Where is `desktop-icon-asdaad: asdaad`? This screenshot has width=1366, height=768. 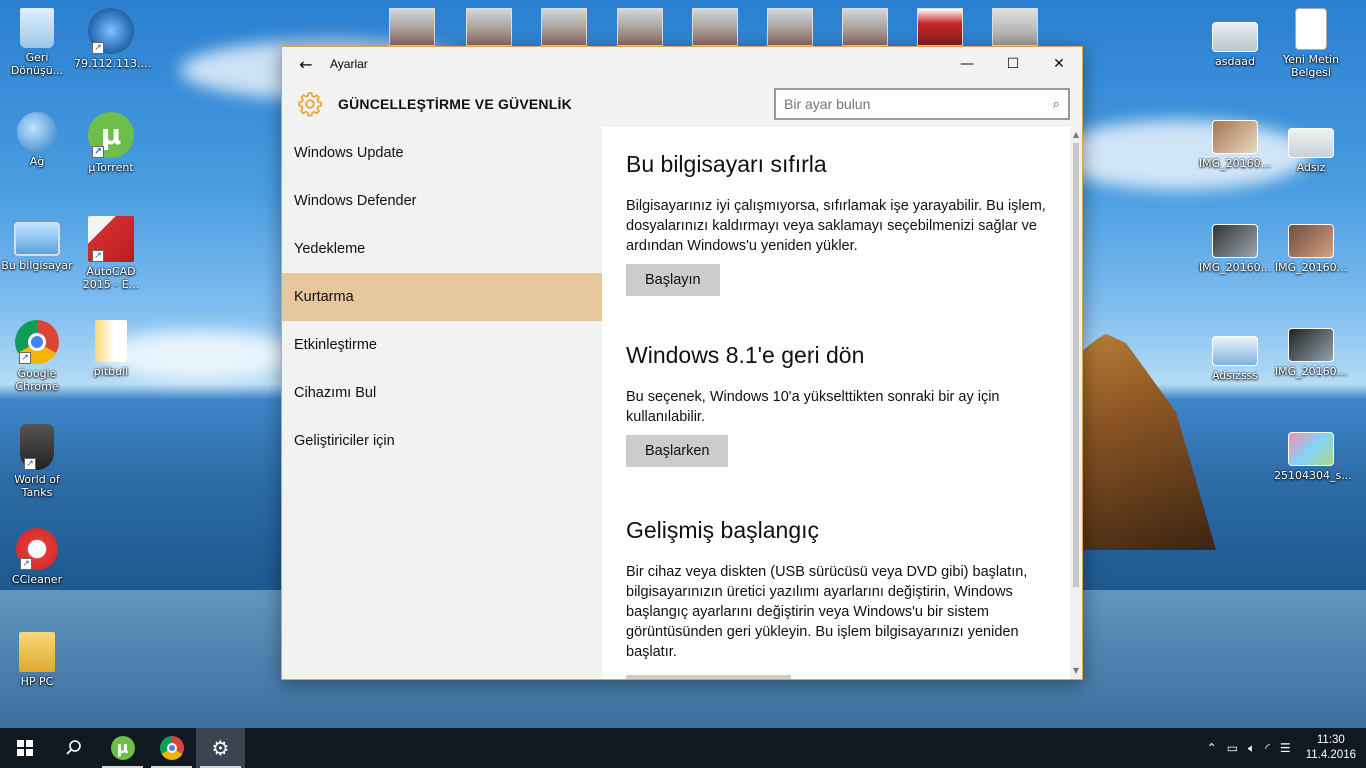
desktop-icon-asdaad: asdaad is located at coordinates (1235, 38).